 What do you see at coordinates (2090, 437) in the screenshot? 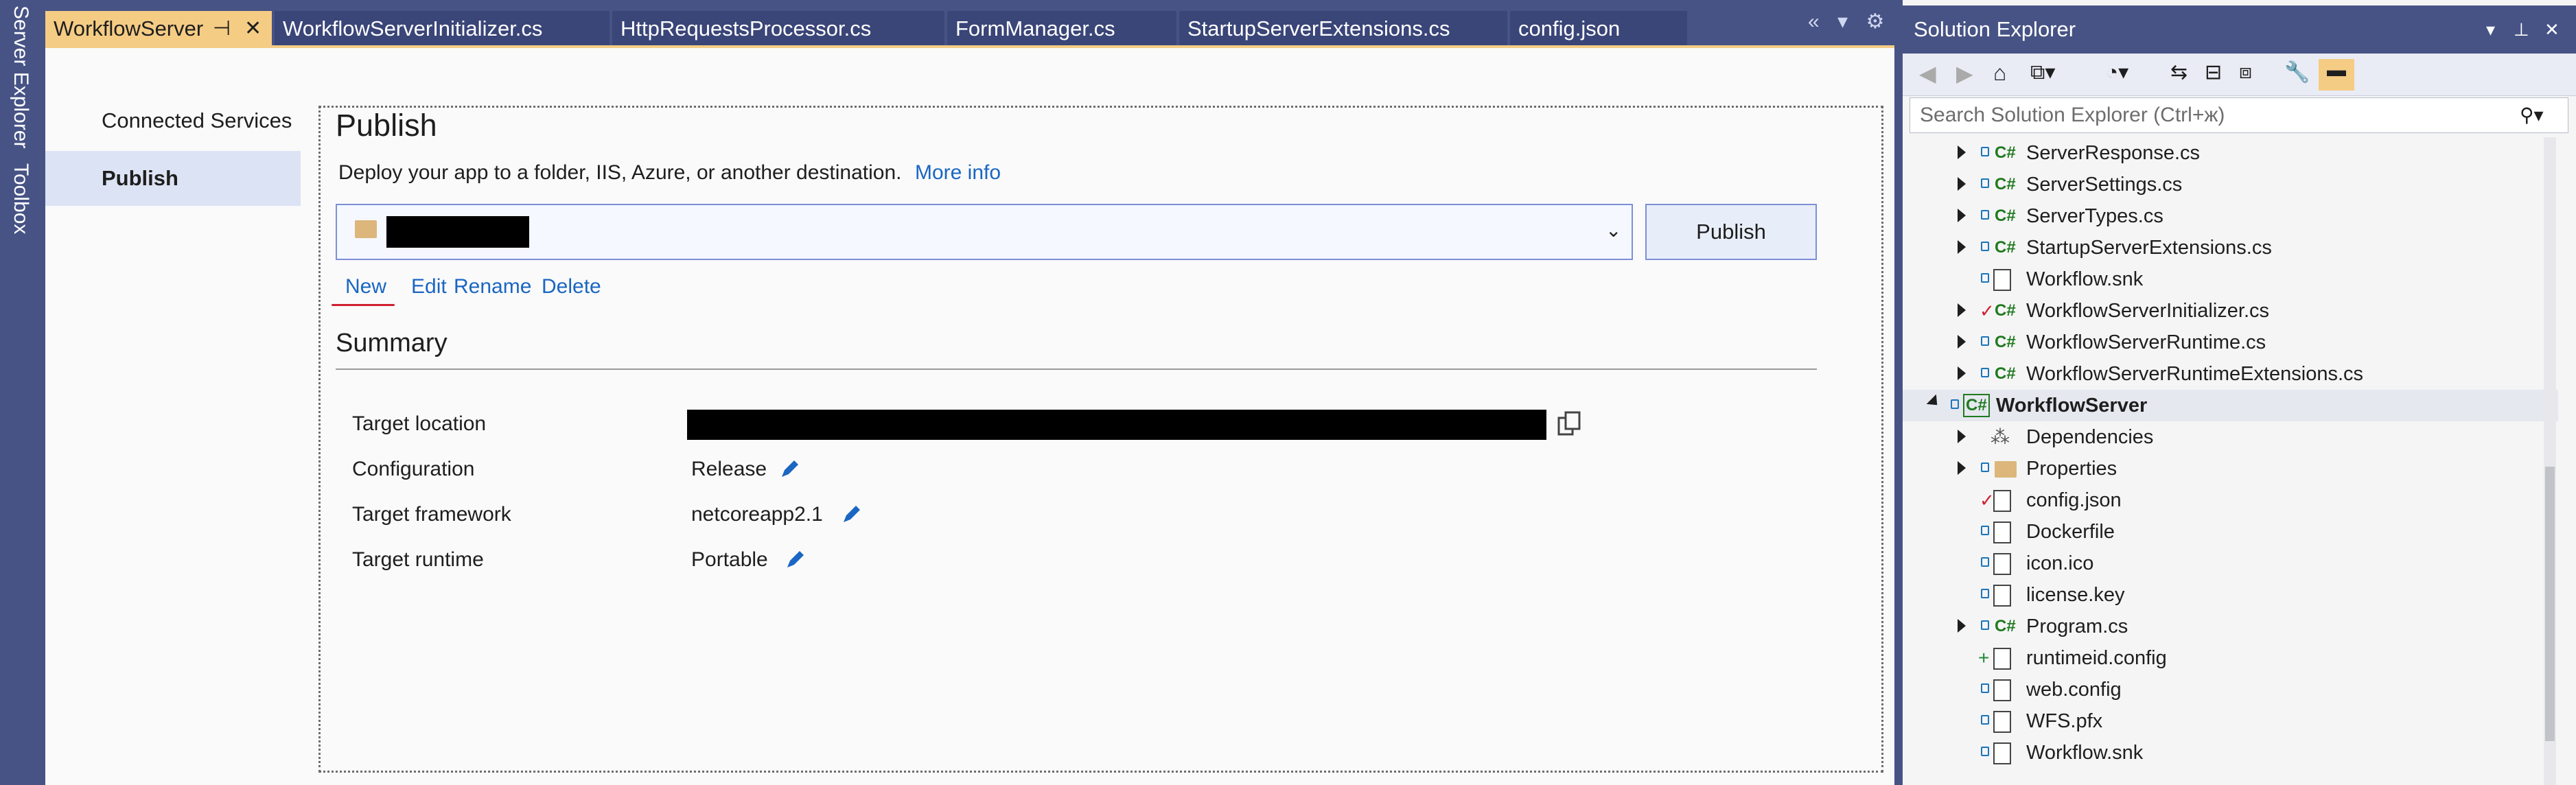
I see `tree-item-label: Dependencies` at bounding box center [2090, 437].